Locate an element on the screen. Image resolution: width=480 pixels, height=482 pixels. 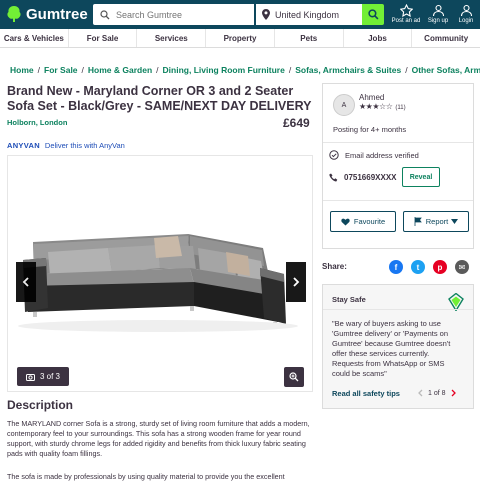
location-pin-icon is located at coordinates (266, 14).